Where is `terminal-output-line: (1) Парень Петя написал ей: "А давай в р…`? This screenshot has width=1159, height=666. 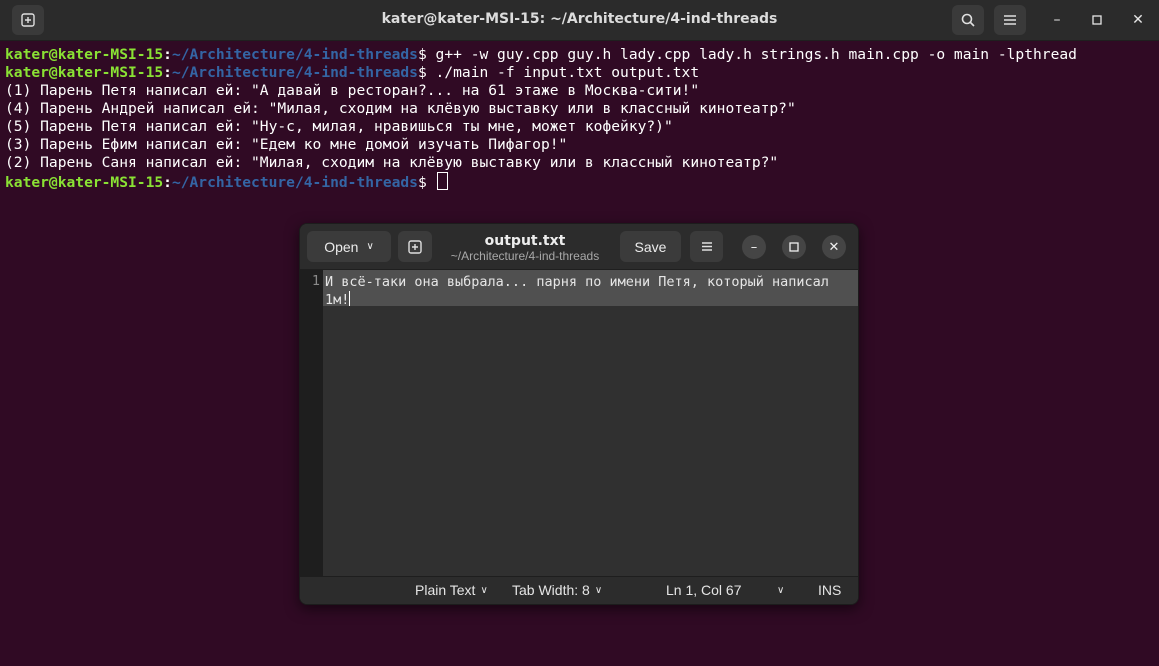
terminal-output-line: (1) Парень Петя написал ей: "А давай в р… is located at coordinates (352, 90).